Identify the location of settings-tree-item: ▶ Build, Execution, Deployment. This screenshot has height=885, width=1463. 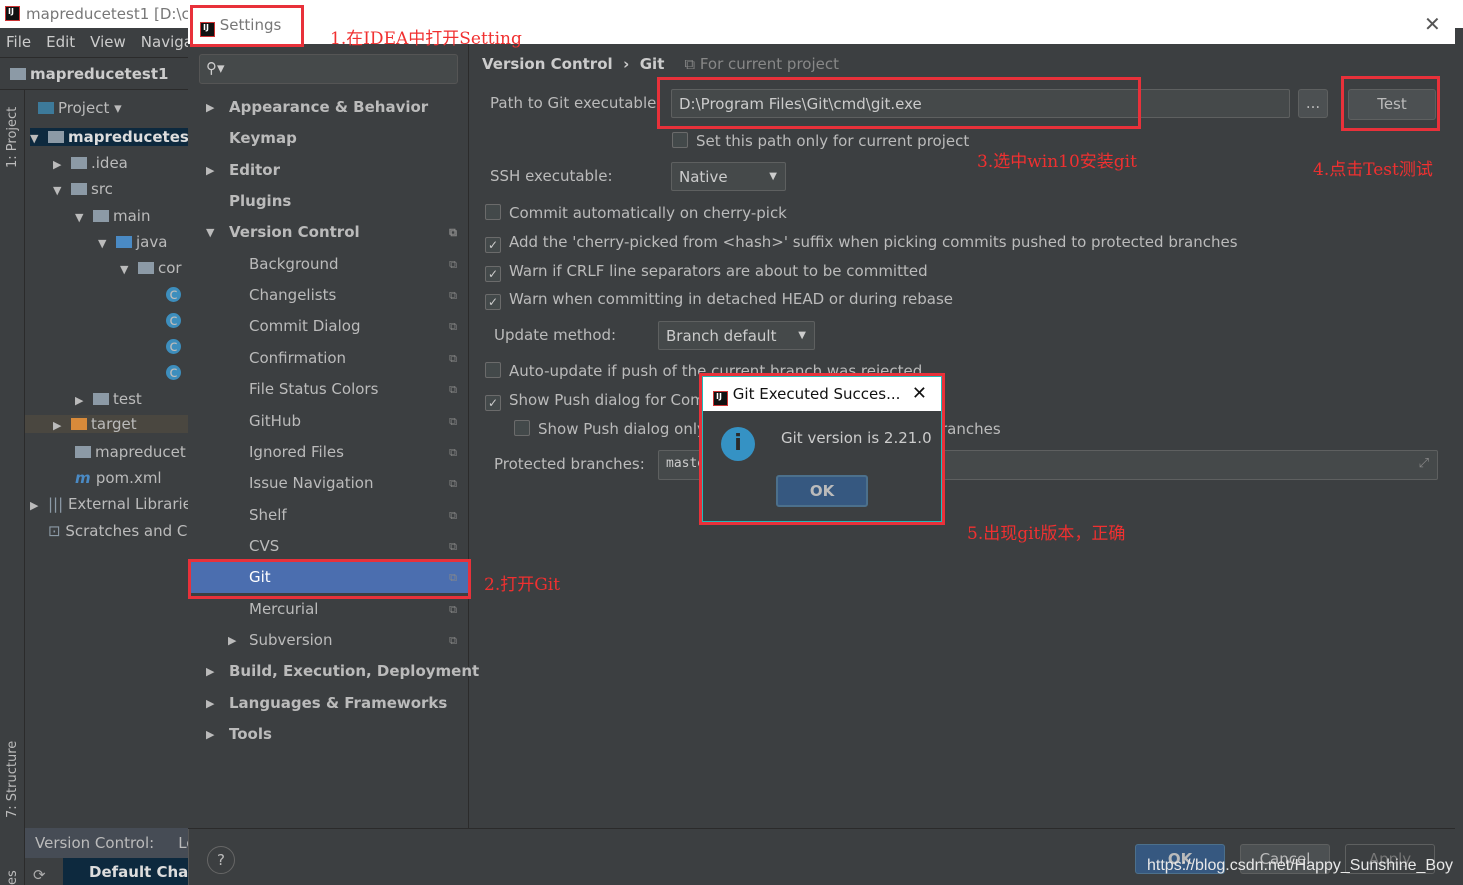
(333, 671).